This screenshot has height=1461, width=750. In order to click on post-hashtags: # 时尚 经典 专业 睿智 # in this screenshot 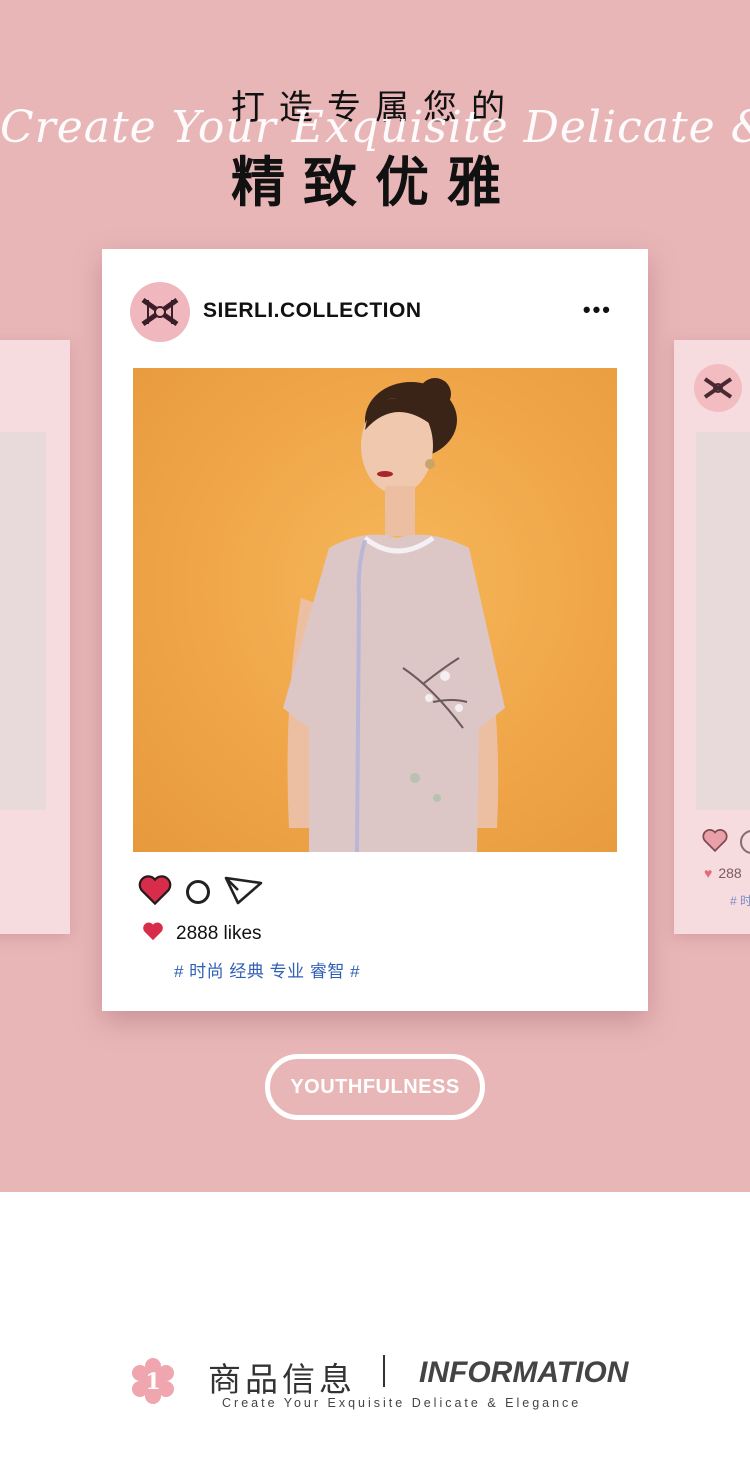, I will do `click(267, 969)`.